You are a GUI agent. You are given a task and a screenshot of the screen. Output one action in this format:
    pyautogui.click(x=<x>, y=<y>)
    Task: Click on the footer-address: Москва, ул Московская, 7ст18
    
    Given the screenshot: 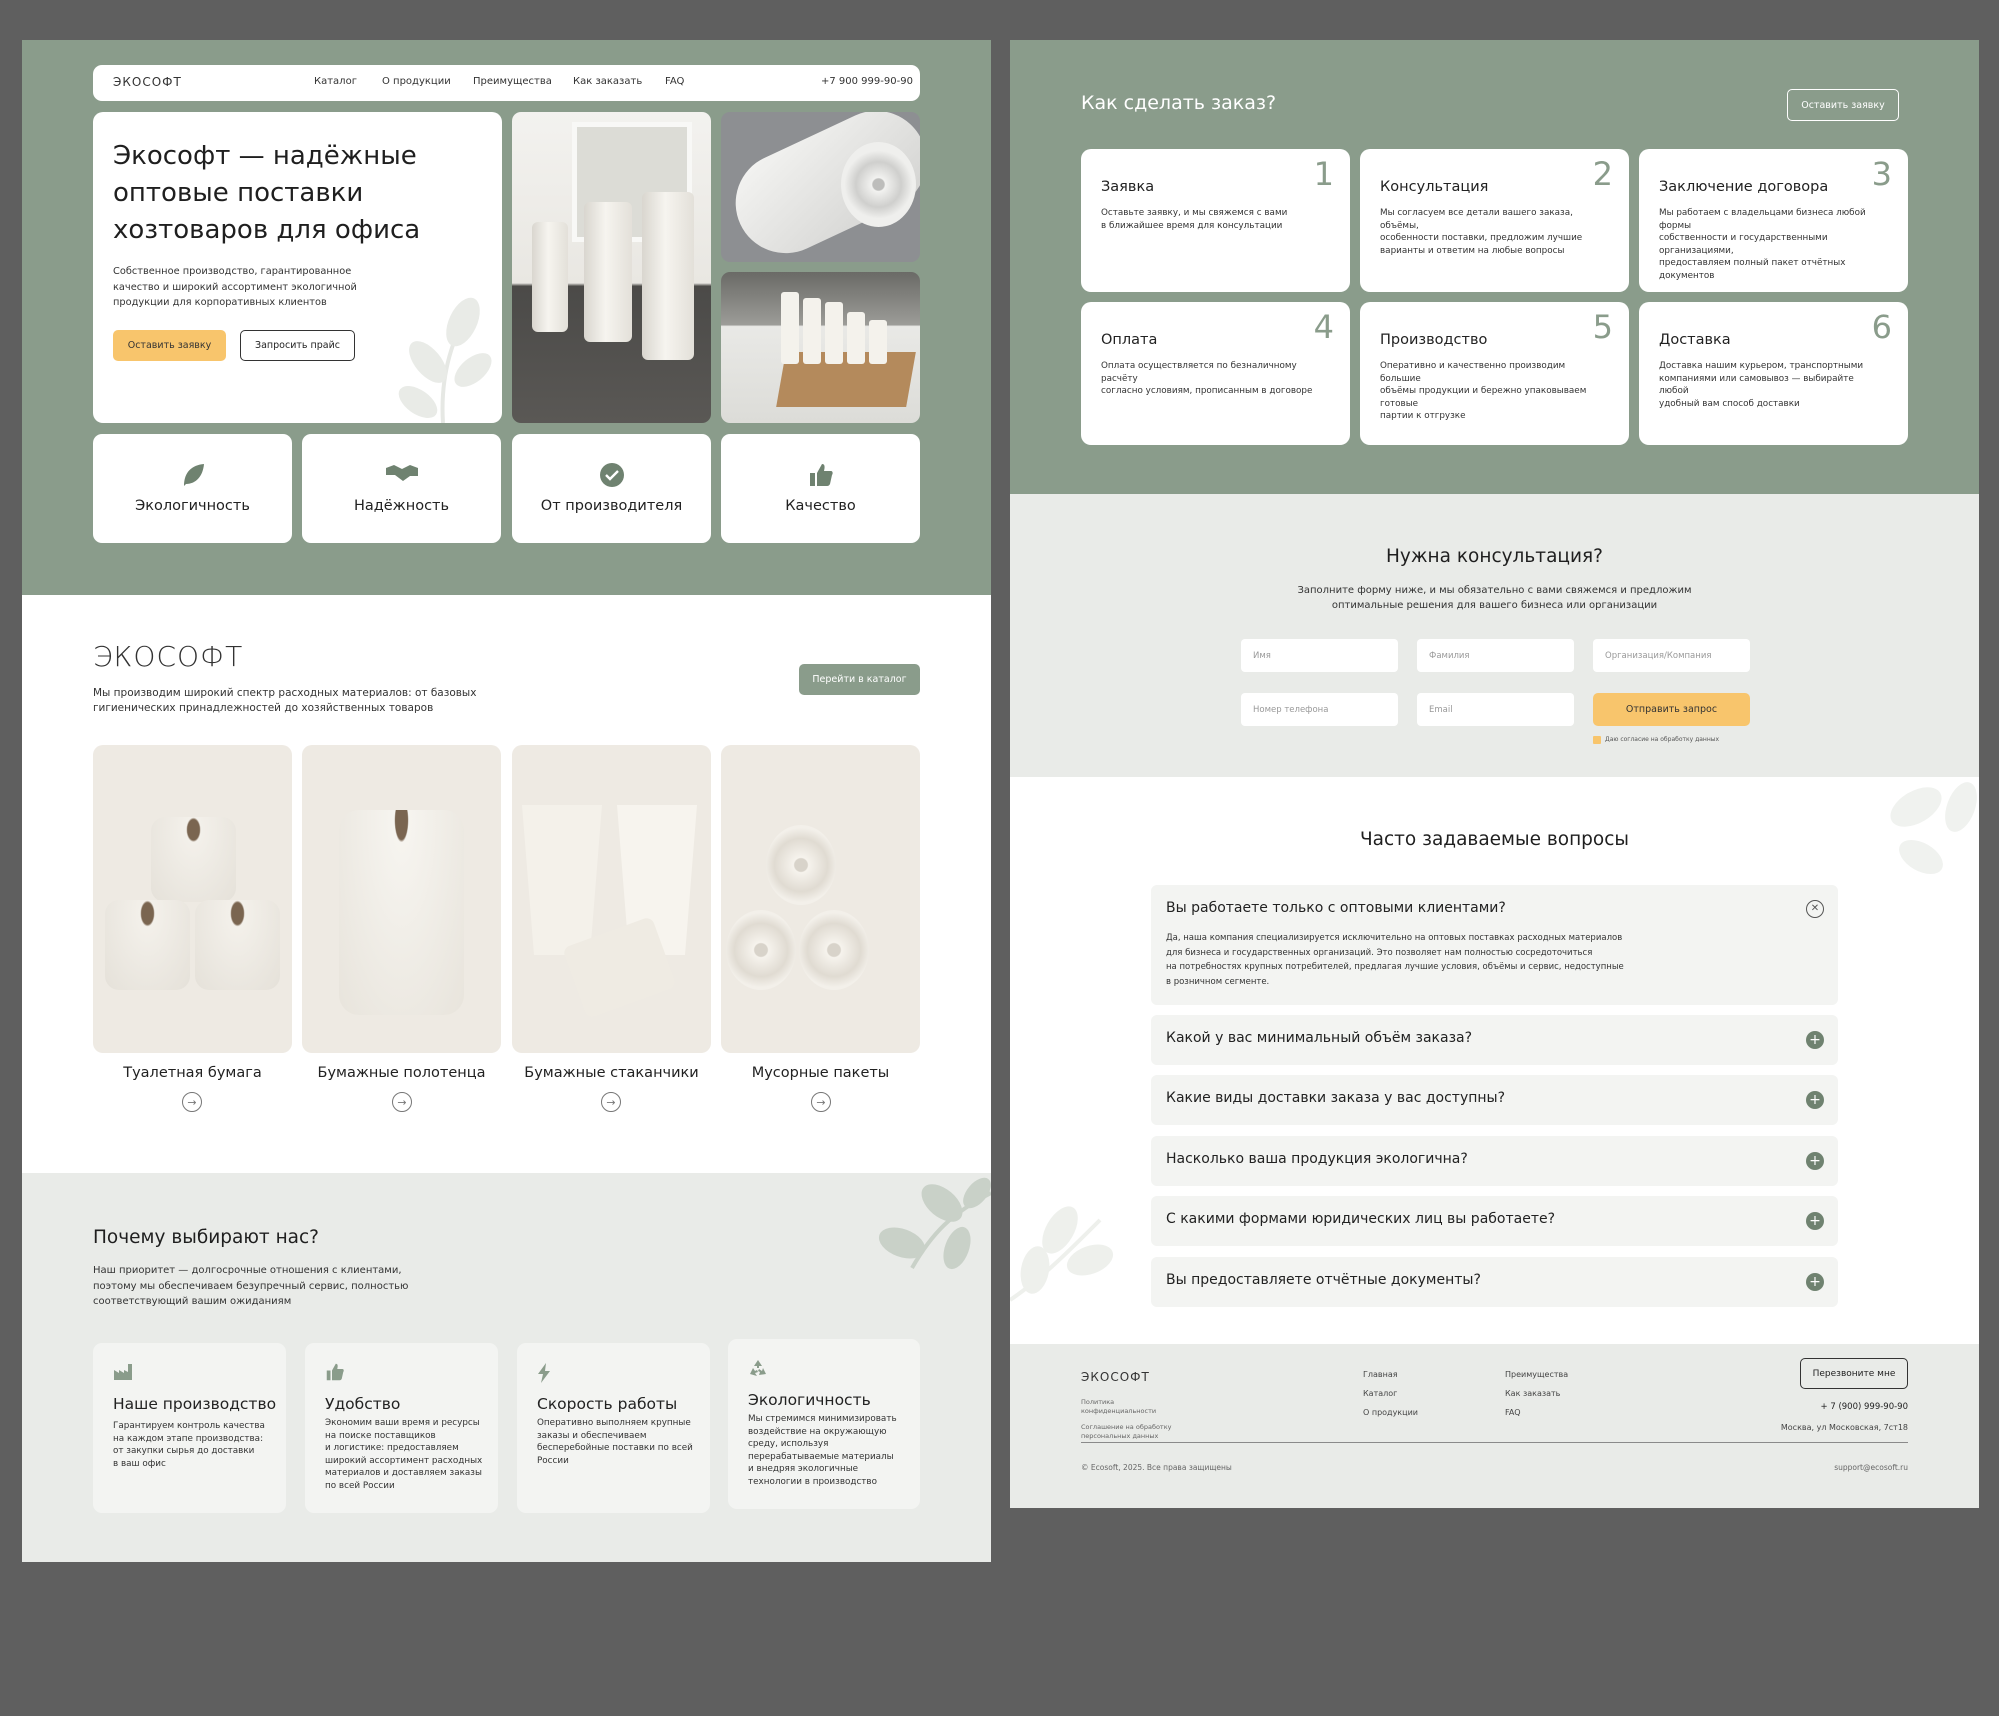 What is the action you would take?
    pyautogui.click(x=1844, y=1427)
    